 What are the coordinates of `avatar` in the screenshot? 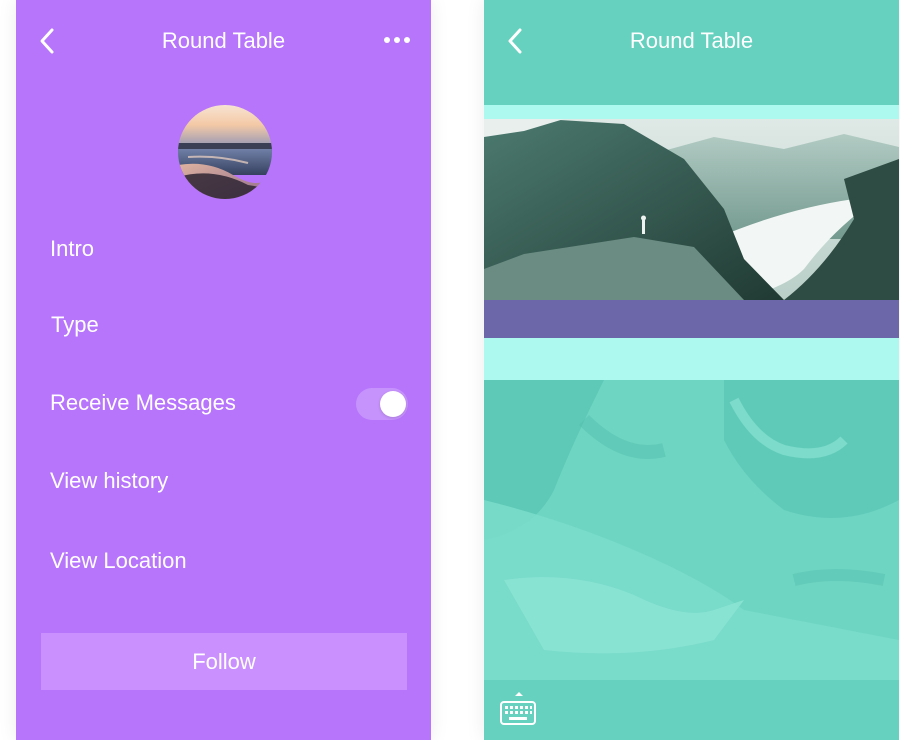 It's located at (225, 152).